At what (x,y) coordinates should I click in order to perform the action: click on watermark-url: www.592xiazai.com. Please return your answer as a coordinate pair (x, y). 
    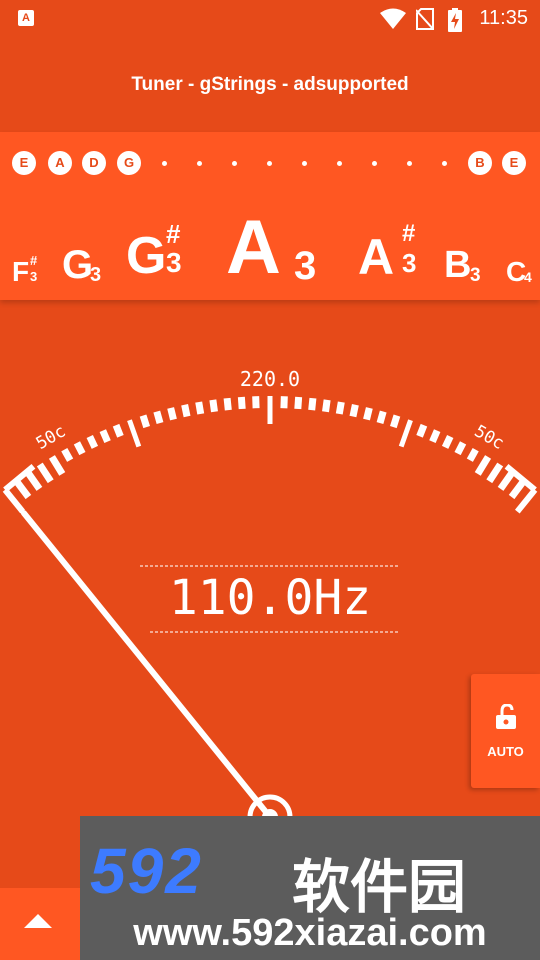
    Looking at the image, I should click on (310, 933).